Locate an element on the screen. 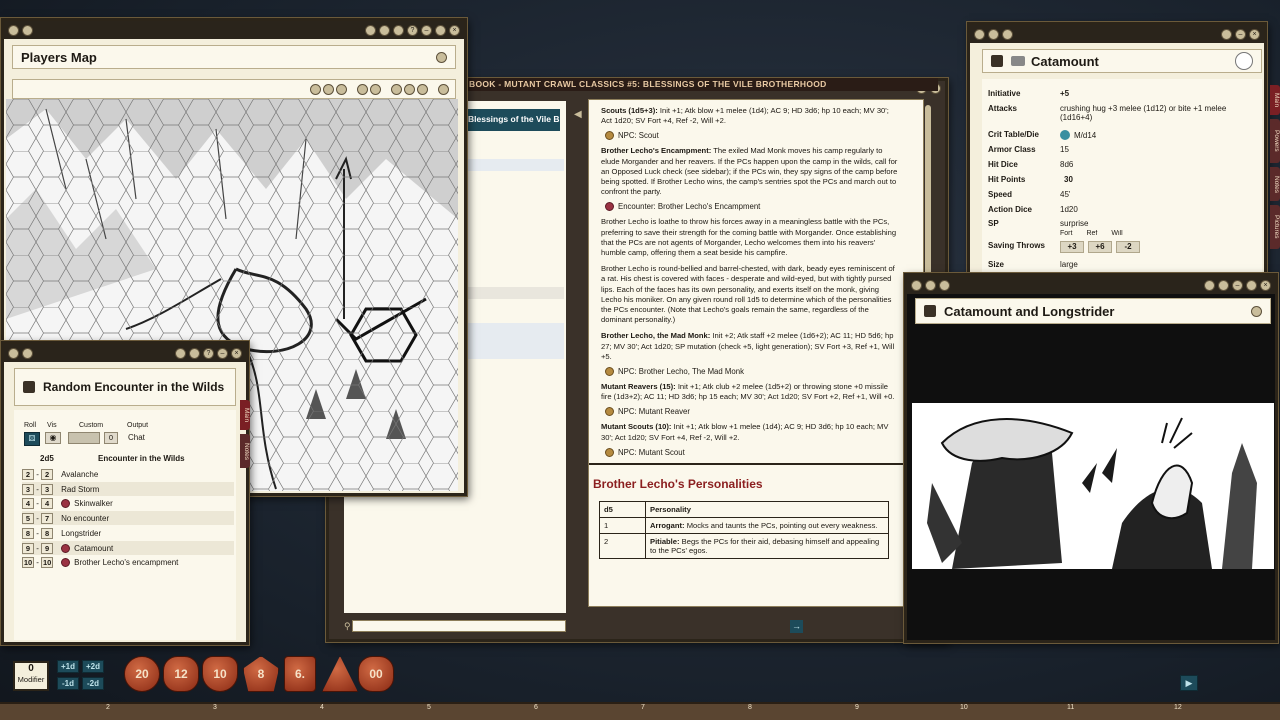 Image resolution: width=1280 pixels, height=720 pixels. book-back-arrow-icon: ◀ is located at coordinates (578, 114).